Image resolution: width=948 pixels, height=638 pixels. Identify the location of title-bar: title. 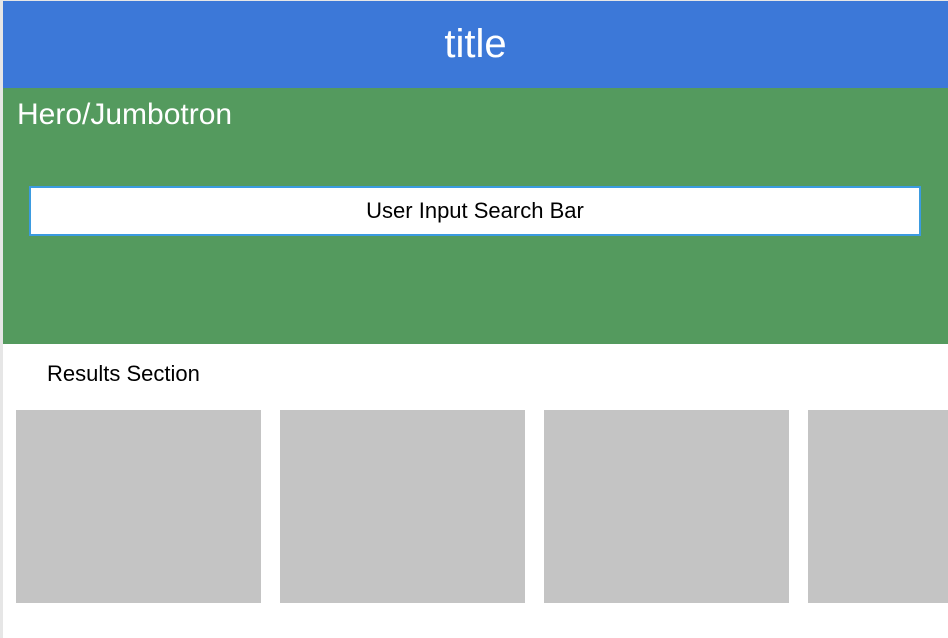
(475, 44).